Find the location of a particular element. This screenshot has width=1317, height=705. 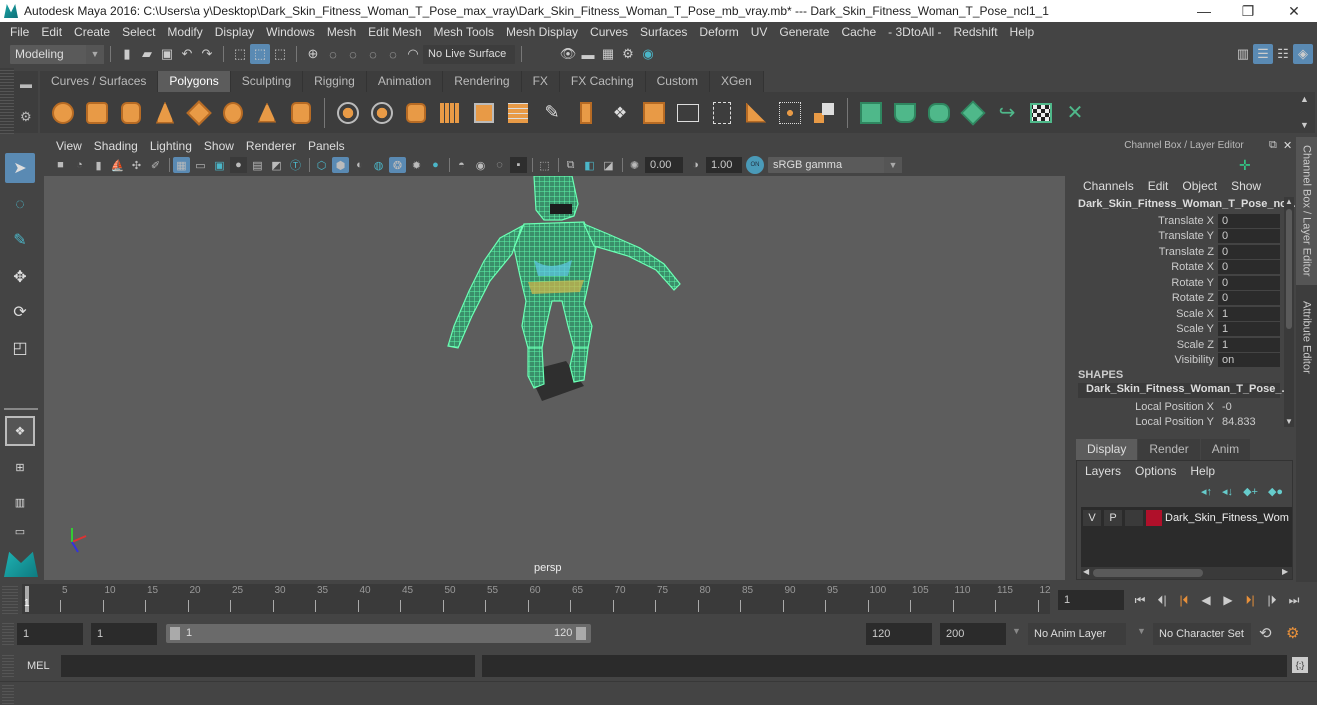

cb-menu-show: Show is located at coordinates (1253, 186).